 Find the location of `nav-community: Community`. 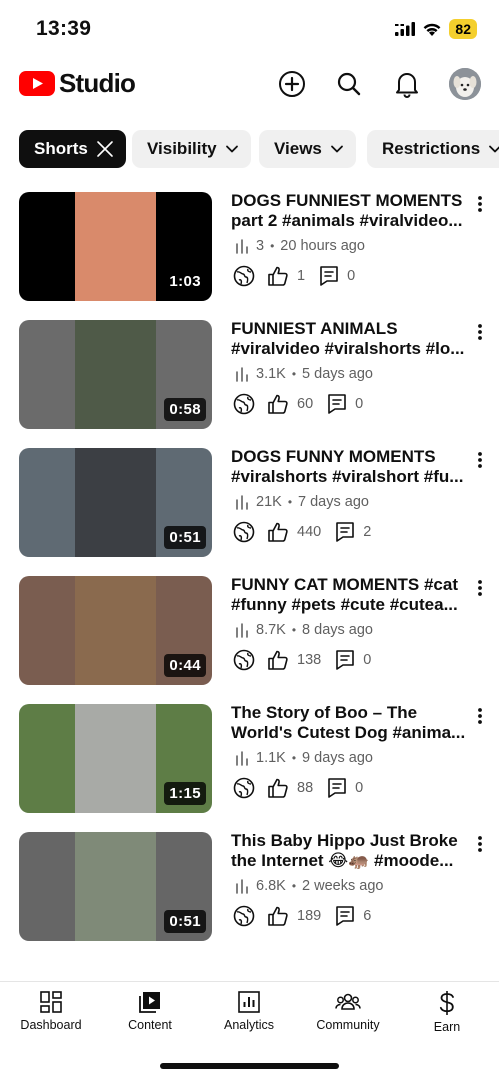

nav-community: Community is located at coordinates (348, 1011).